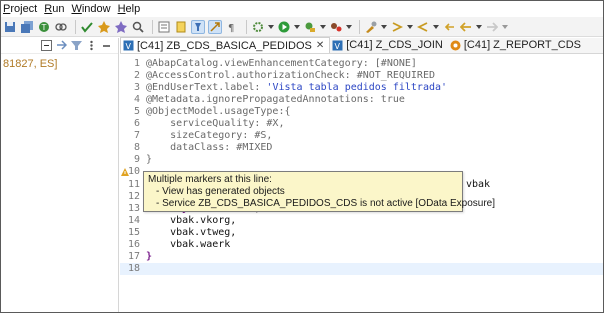  What do you see at coordinates (455, 45) in the screenshot?
I see `abap-program-icon` at bounding box center [455, 45].